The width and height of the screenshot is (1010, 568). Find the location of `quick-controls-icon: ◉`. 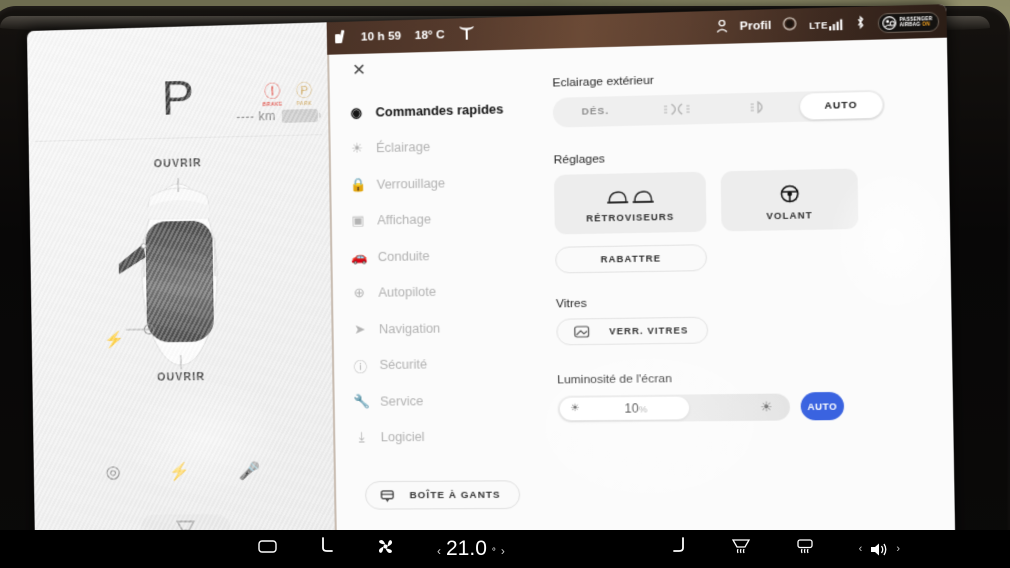

quick-controls-icon: ◉ is located at coordinates (356, 112).